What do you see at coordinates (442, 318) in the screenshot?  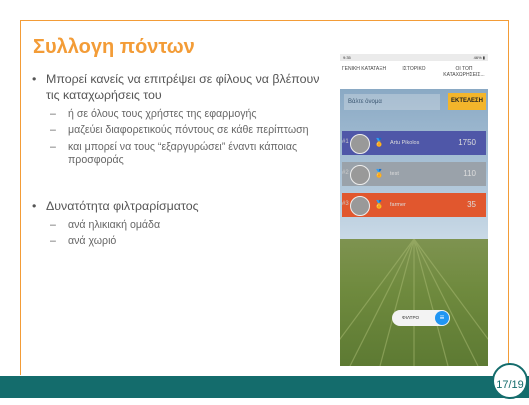 I see `filter-icon: ≡` at bounding box center [442, 318].